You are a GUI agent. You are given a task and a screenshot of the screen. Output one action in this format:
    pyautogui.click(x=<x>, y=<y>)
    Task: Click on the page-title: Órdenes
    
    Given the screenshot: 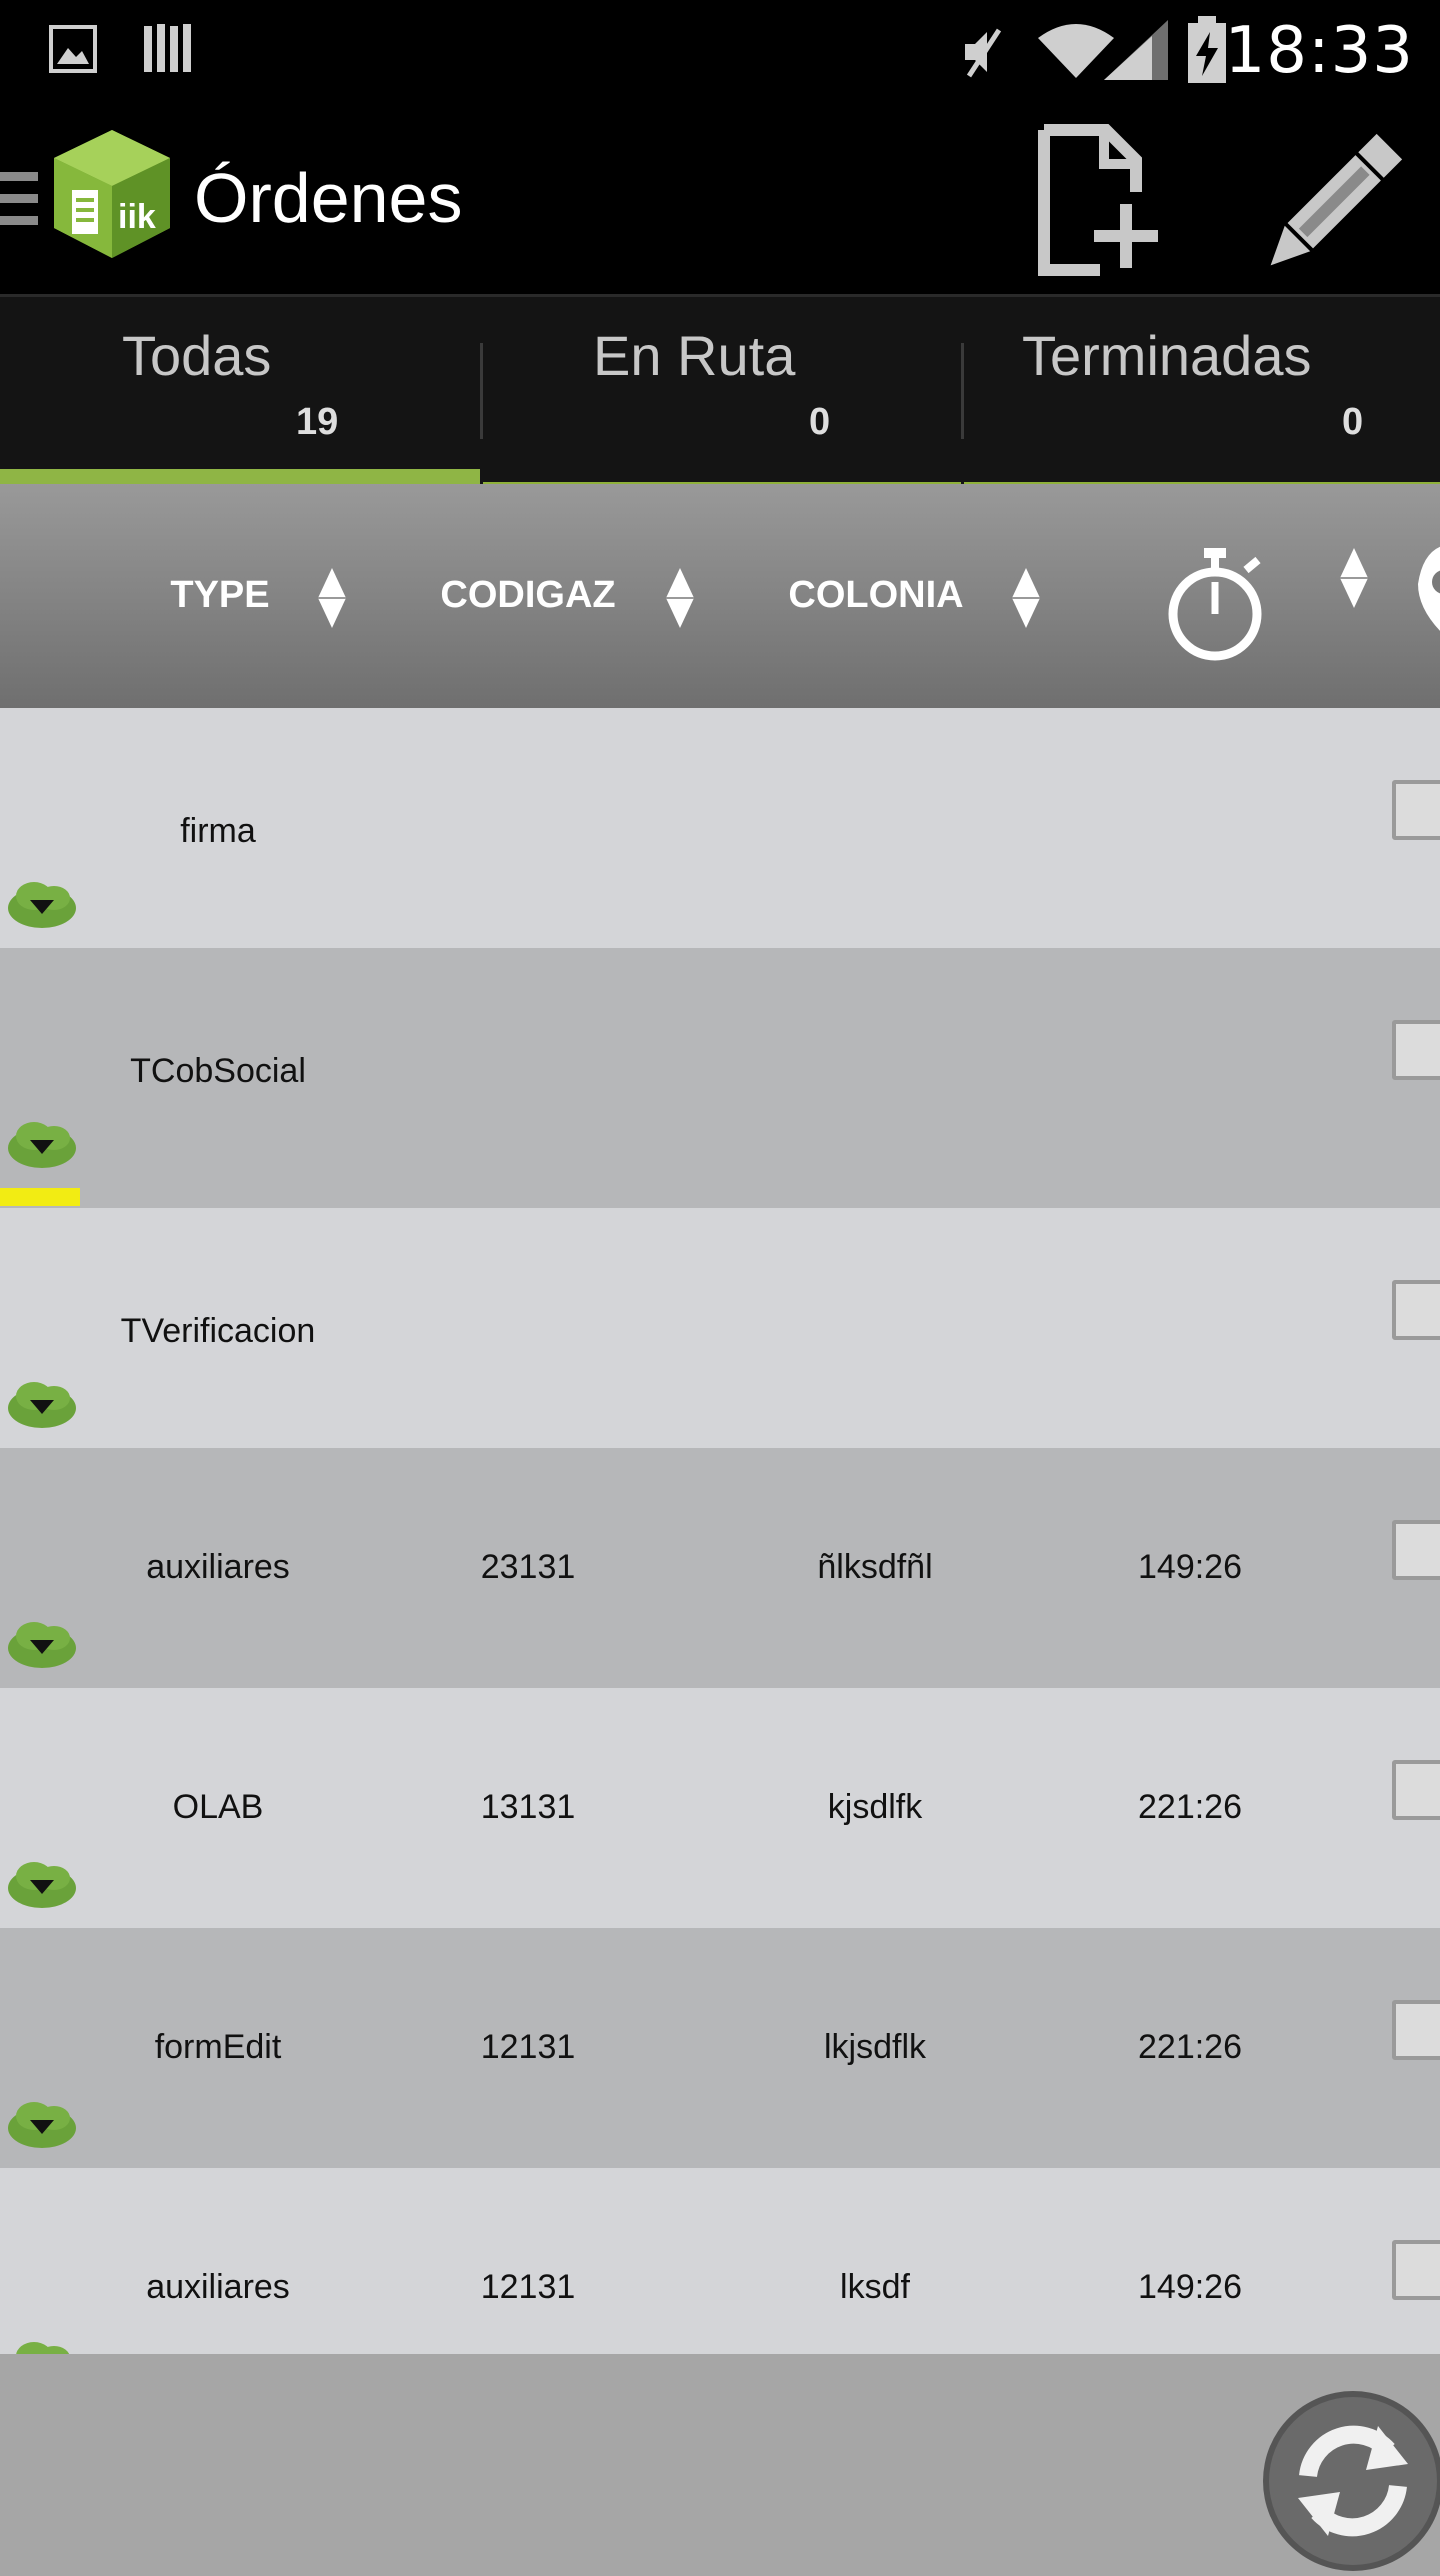 What is the action you would take?
    pyautogui.click(x=328, y=198)
    